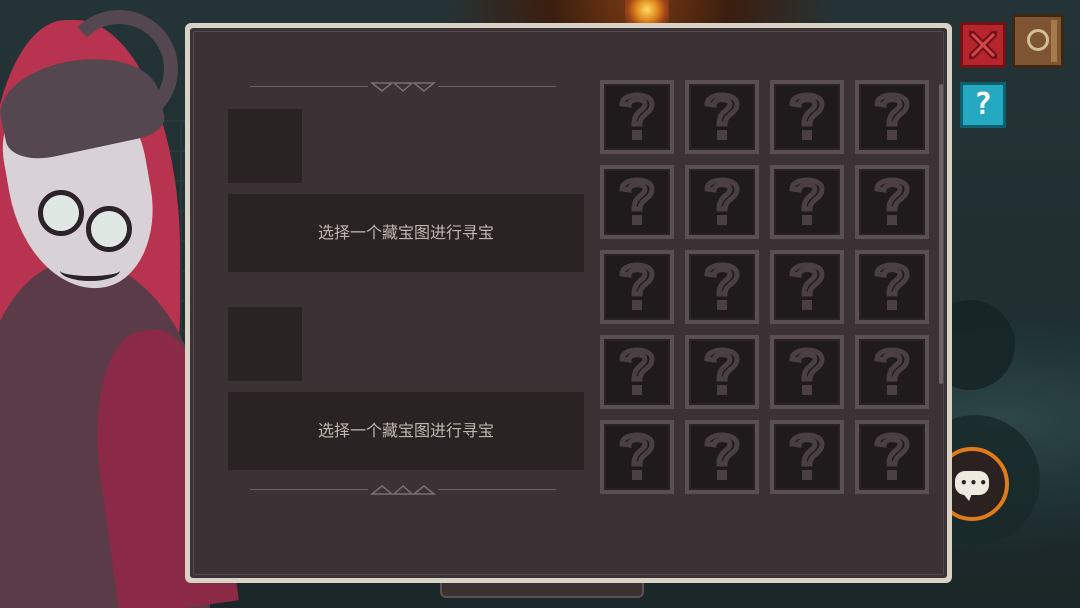 This screenshot has width=1080, height=608. I want to click on help-button: ?, so click(983, 105).